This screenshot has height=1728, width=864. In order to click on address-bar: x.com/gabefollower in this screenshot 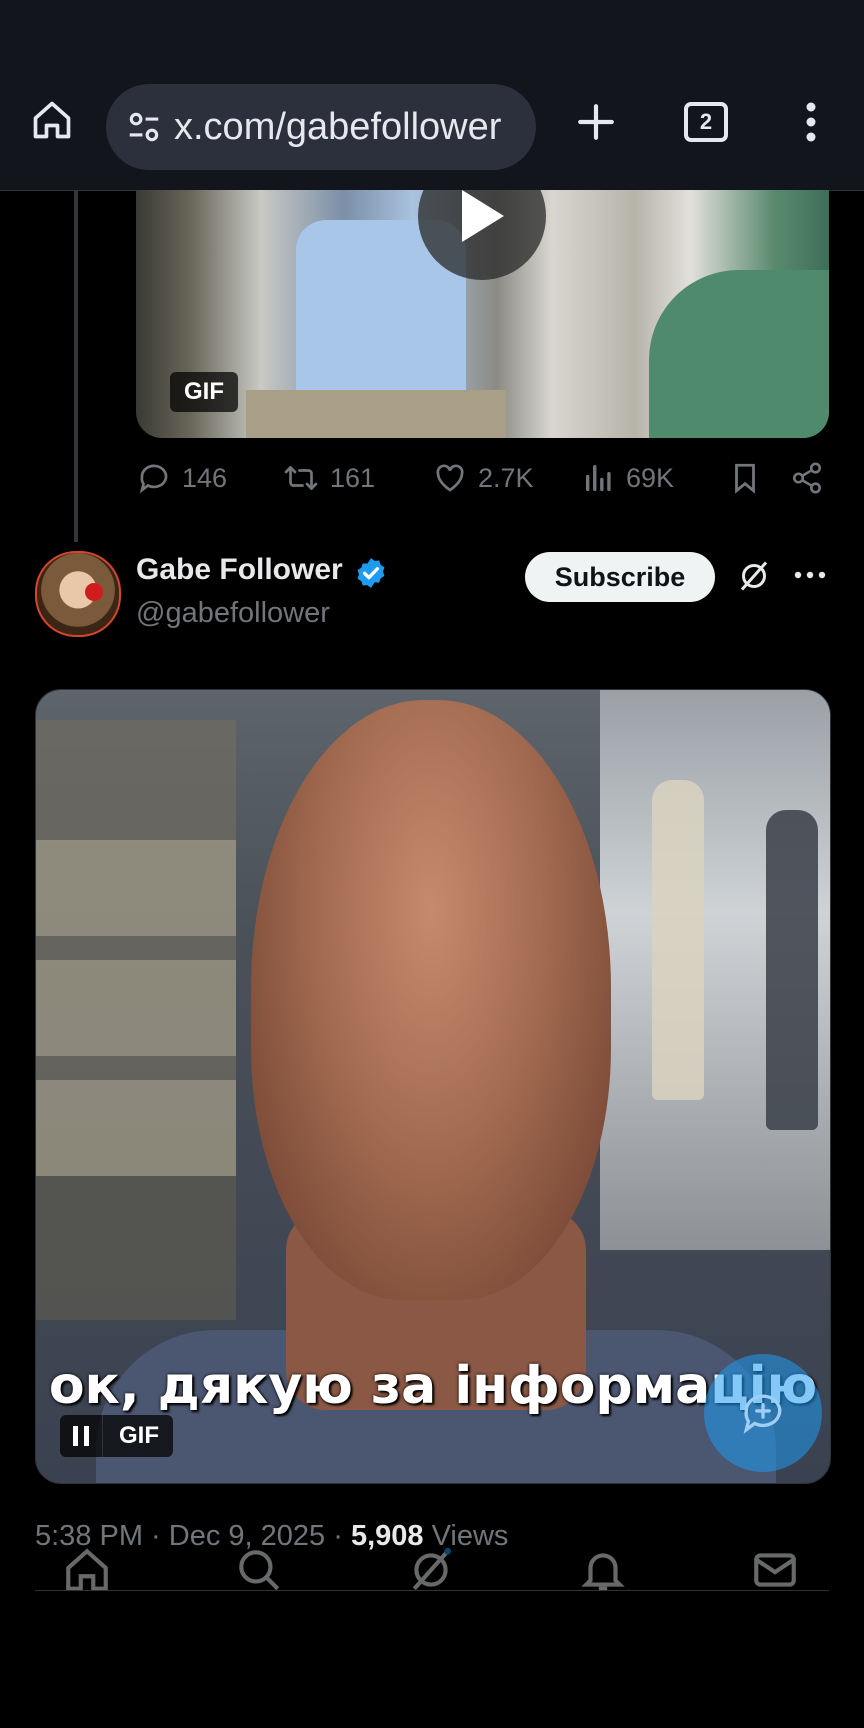, I will do `click(321, 127)`.